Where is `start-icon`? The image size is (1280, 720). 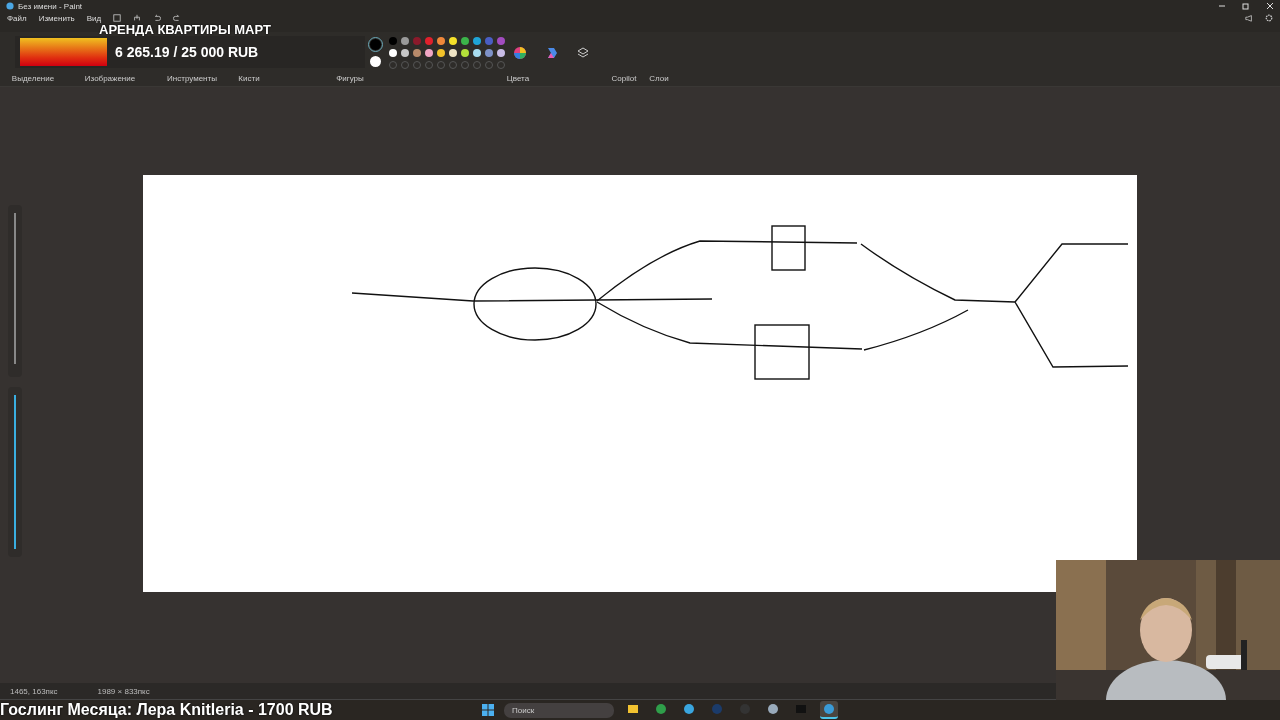
start-icon is located at coordinates (488, 710).